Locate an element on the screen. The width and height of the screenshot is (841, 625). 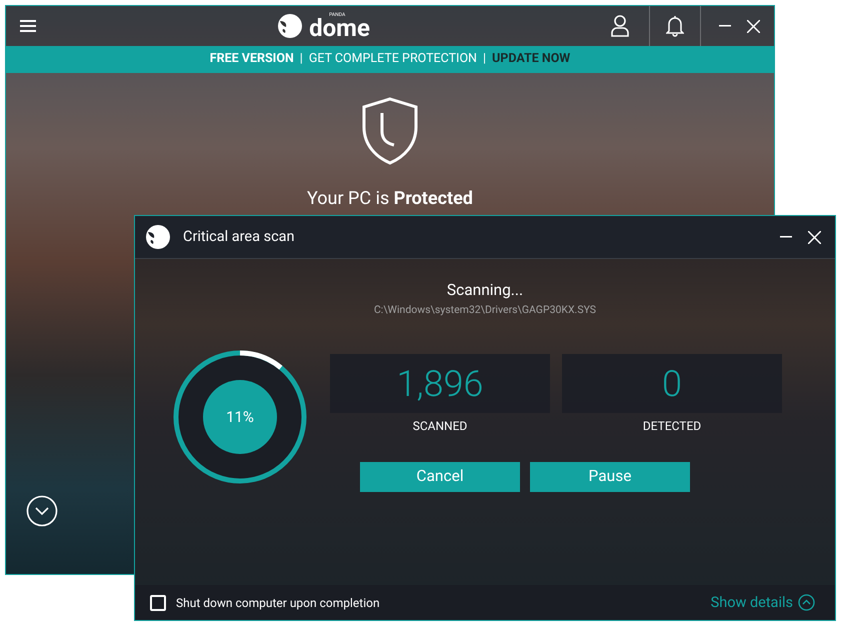
logo-text: dome is located at coordinates (339, 28).